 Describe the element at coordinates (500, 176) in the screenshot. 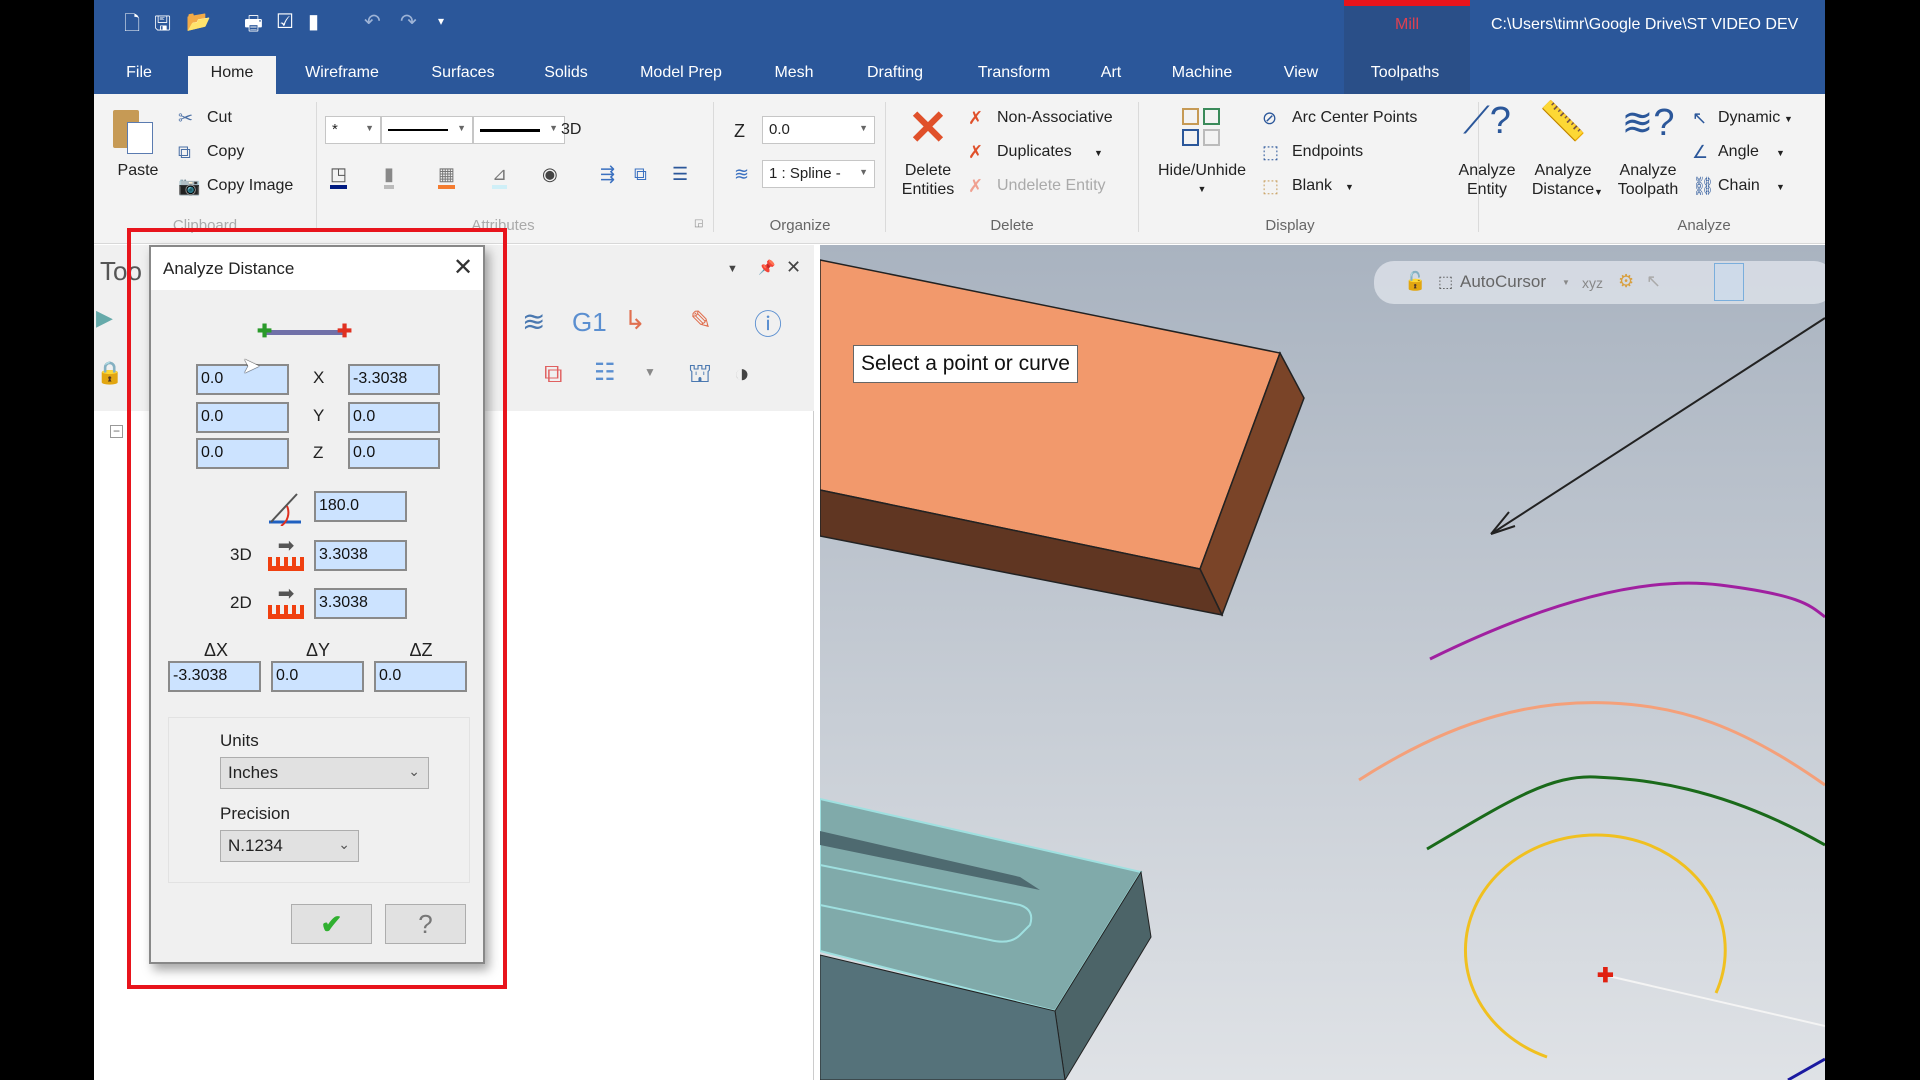

I see `material-icon: ⊿` at that location.